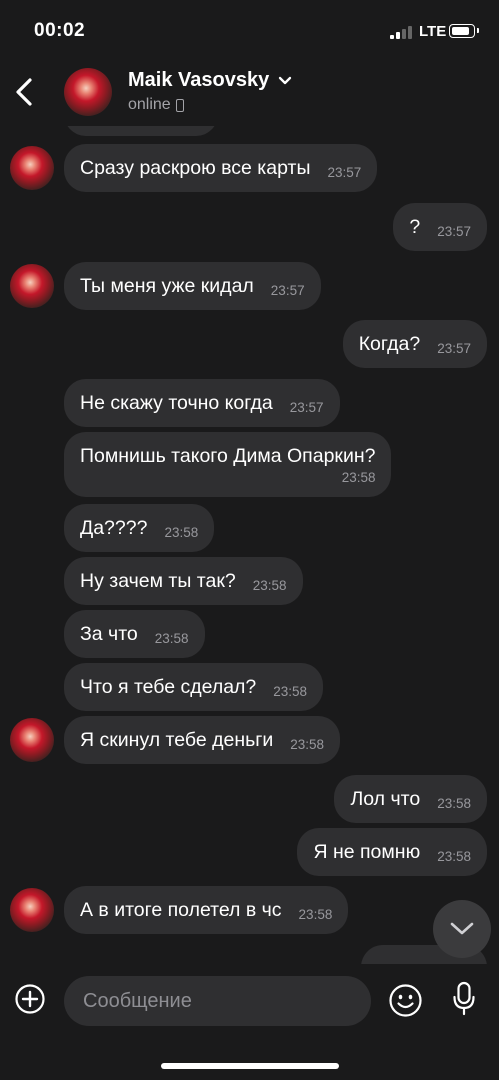 The height and width of the screenshot is (1080, 499). Describe the element at coordinates (228, 464) in the screenshot. I see `message-bubble-incoming: Помнишь такого Дима Опаркин? 23:58` at that location.